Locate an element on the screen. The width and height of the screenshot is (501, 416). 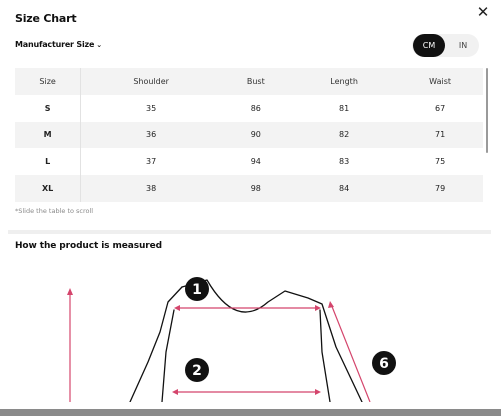
table-cell: 37 is located at coordinates (151, 162).